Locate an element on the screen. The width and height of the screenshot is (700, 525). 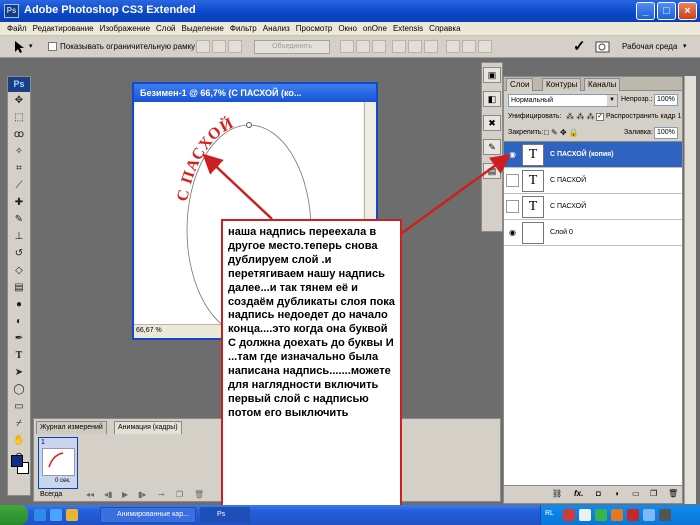
new-group-icon: ▭ is located at coordinates (636, 493).